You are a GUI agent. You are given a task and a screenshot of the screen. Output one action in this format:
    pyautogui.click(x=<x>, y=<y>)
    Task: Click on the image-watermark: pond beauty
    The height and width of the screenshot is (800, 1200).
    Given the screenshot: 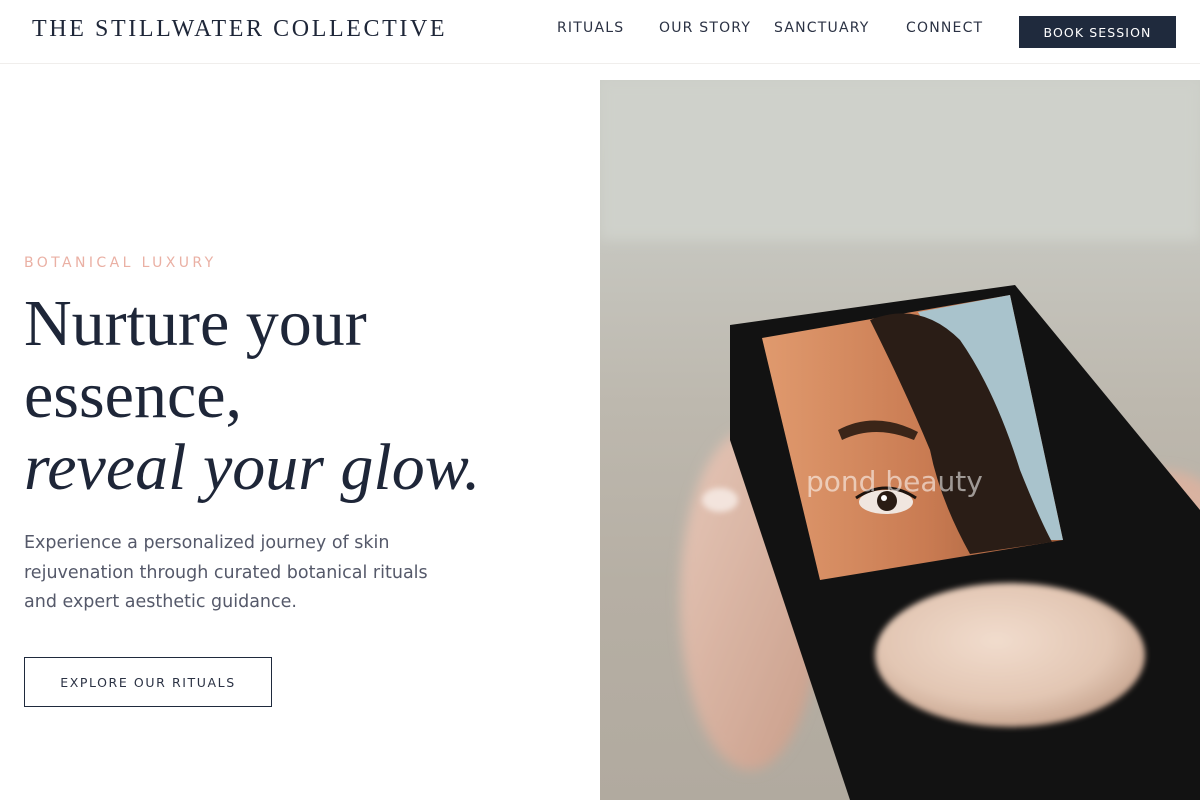 What is the action you would take?
    pyautogui.click(x=894, y=481)
    